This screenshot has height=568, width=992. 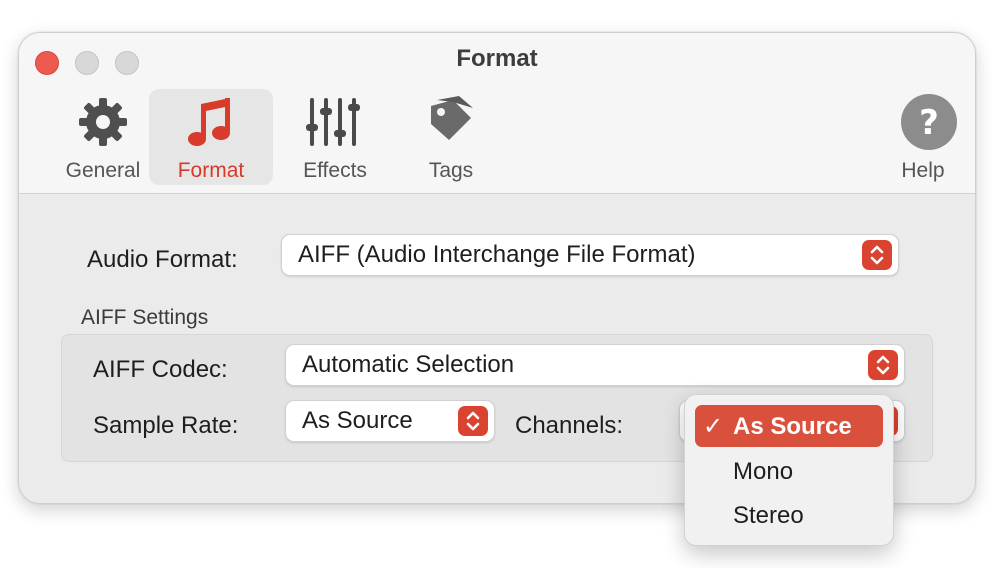 I want to click on question-icon: ?, so click(x=921, y=122).